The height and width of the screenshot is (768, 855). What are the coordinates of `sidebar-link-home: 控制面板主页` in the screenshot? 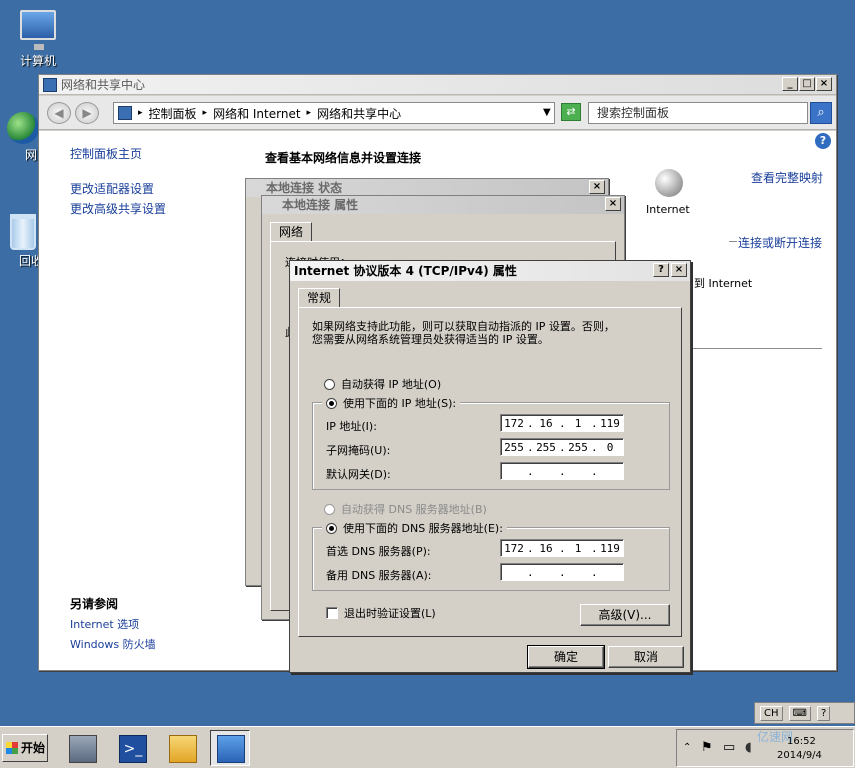 It's located at (106, 153).